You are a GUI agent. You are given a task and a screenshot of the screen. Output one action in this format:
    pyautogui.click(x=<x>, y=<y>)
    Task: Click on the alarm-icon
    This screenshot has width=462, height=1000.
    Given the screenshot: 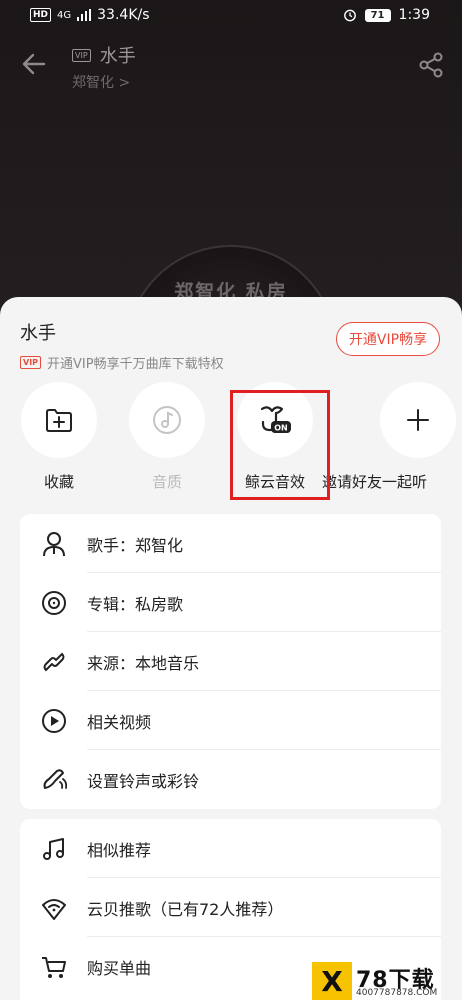 What is the action you would take?
    pyautogui.click(x=349, y=15)
    